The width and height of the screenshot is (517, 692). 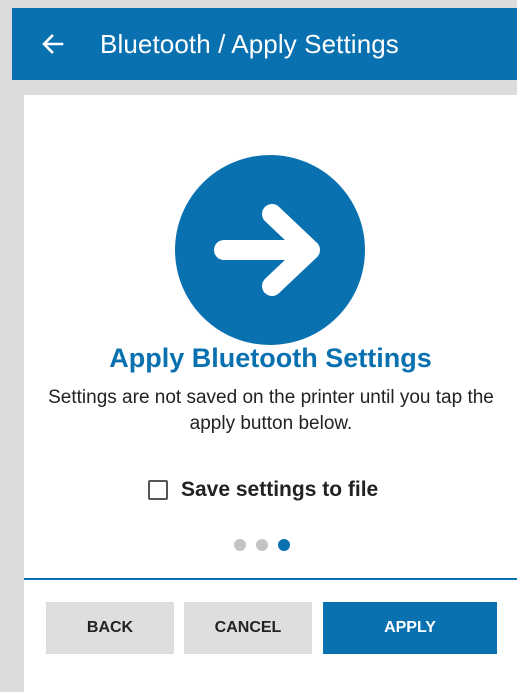 What do you see at coordinates (249, 43) in the screenshot?
I see `page-title: Bluetooth / Apply Settings` at bounding box center [249, 43].